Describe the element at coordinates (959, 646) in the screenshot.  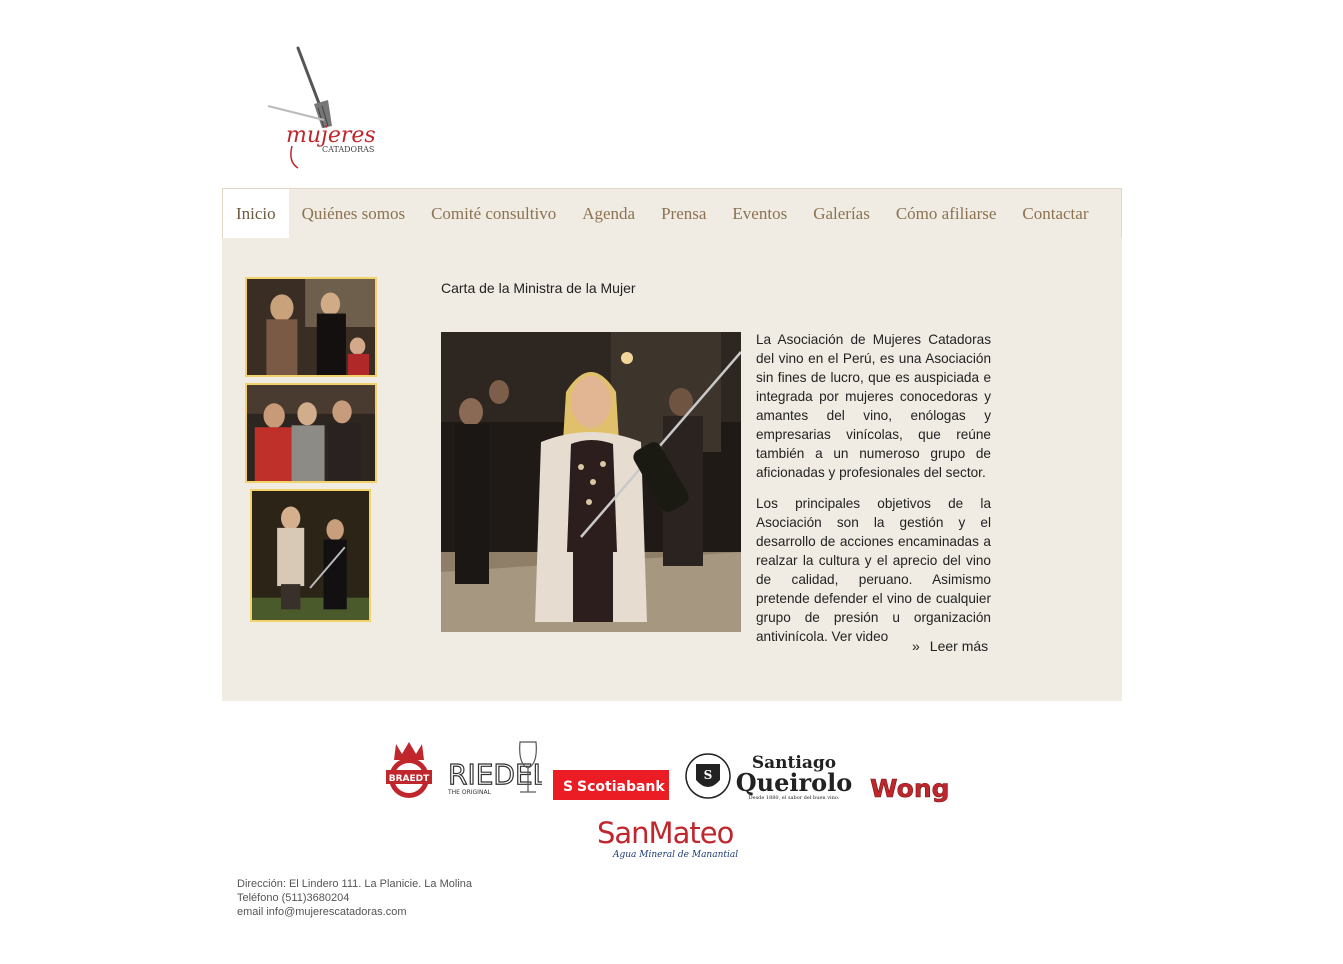
I see `read-more-label: Leer más` at that location.